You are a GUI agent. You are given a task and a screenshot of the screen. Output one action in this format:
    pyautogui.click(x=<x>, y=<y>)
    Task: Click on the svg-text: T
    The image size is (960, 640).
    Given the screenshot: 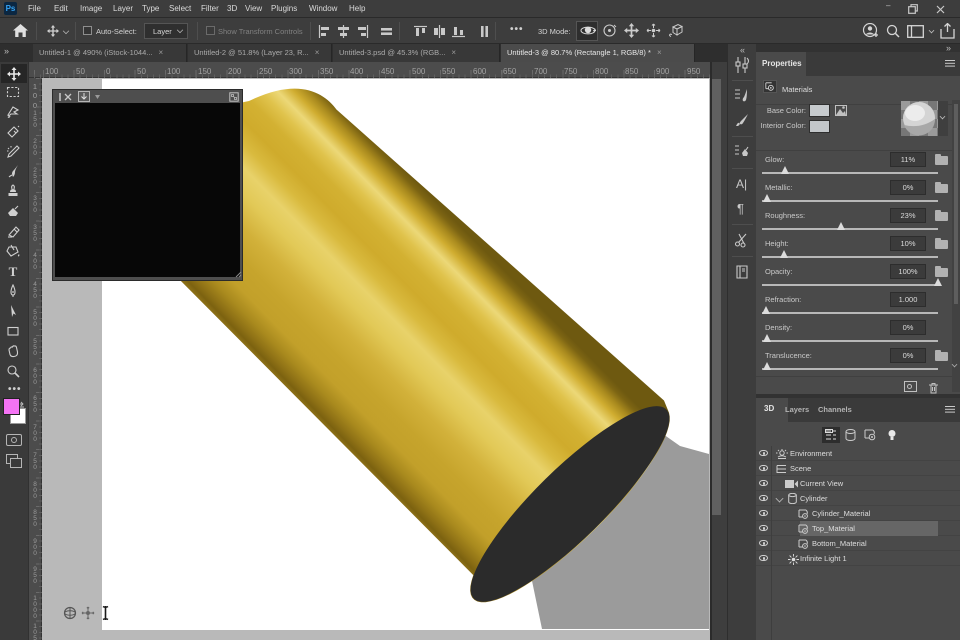 What is the action you would take?
    pyautogui.click(x=13, y=271)
    